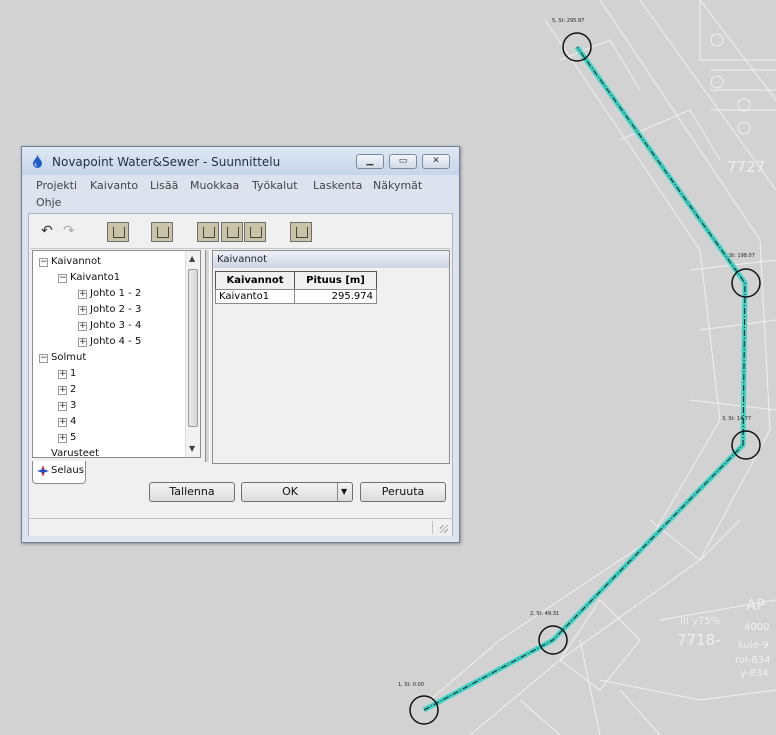 Image resolution: width=776 pixels, height=735 pixels. What do you see at coordinates (397, 185) in the screenshot?
I see `menu-nakymat: Näkymät` at bounding box center [397, 185].